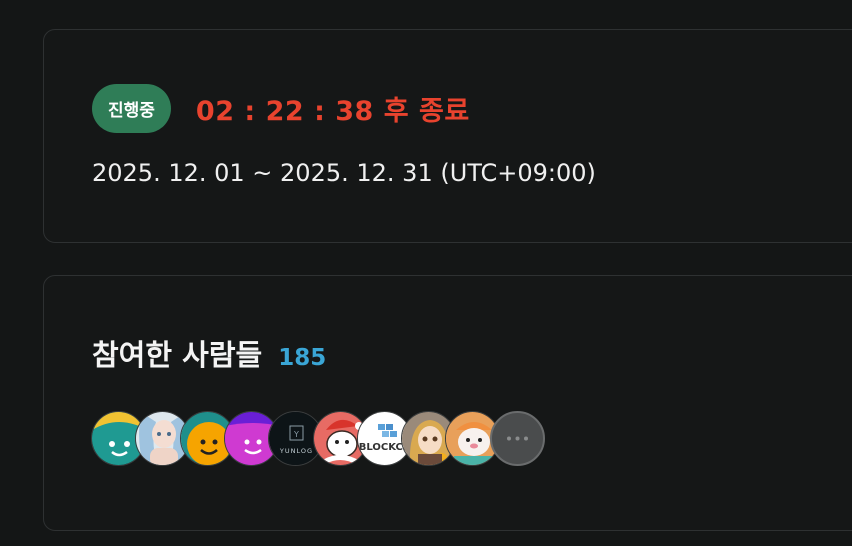 This screenshot has height=546, width=852. Describe the element at coordinates (302, 358) in the screenshot. I see `participants-count: 185` at that location.